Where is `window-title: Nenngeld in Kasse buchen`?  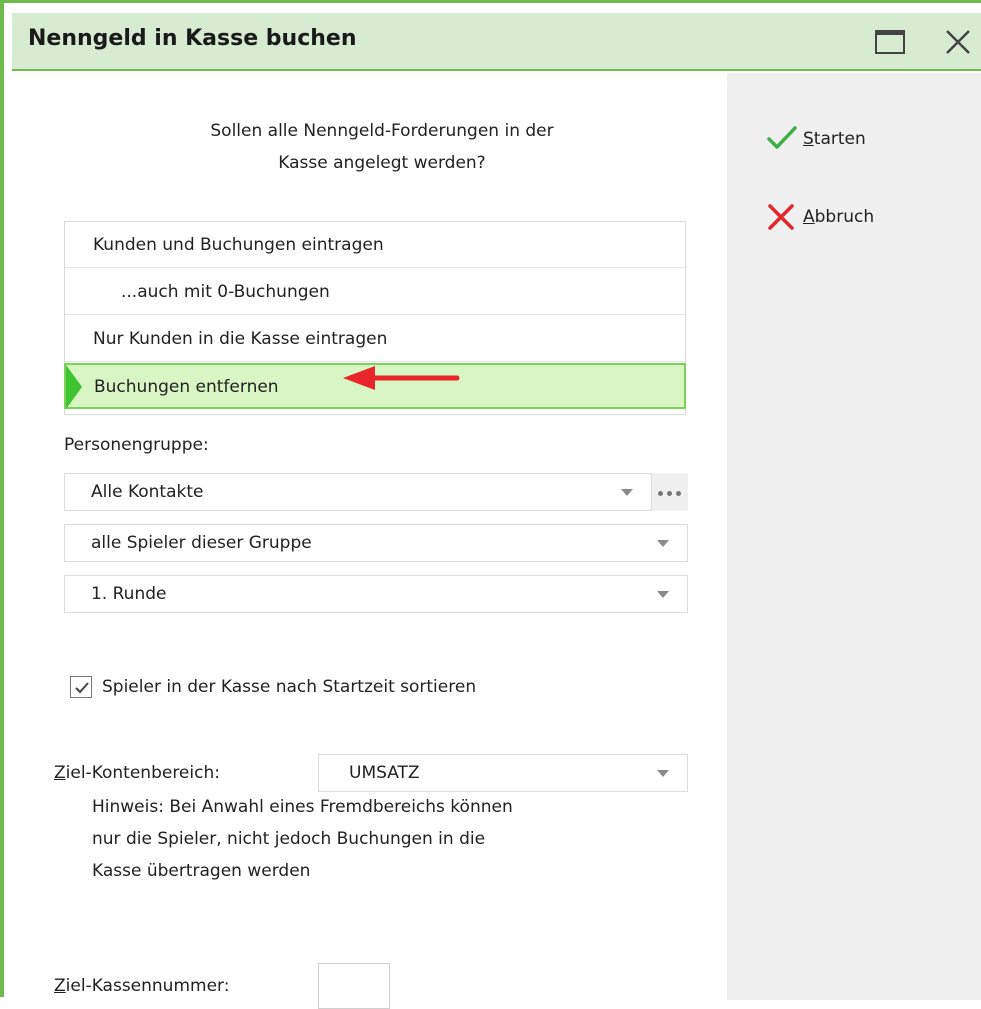 window-title: Nenngeld in Kasse buchen is located at coordinates (192, 38).